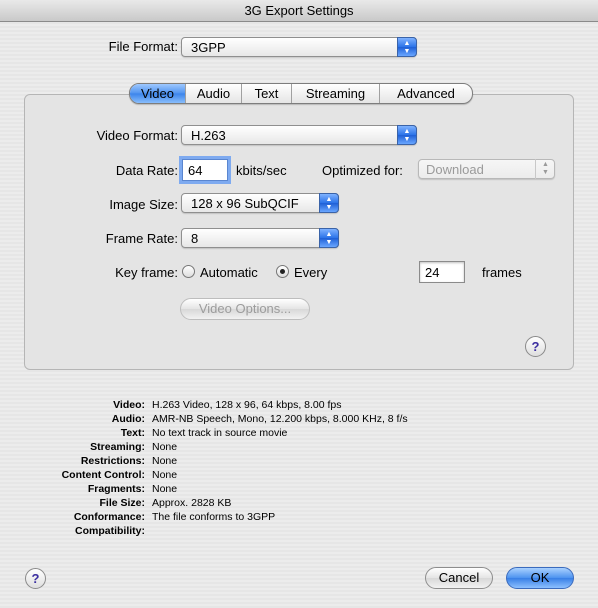 This screenshot has width=598, height=608. What do you see at coordinates (247, 405) in the screenshot?
I see `summary-value: H.263 Video, 128 x 96, 64 kbps, 8.00 fps` at bounding box center [247, 405].